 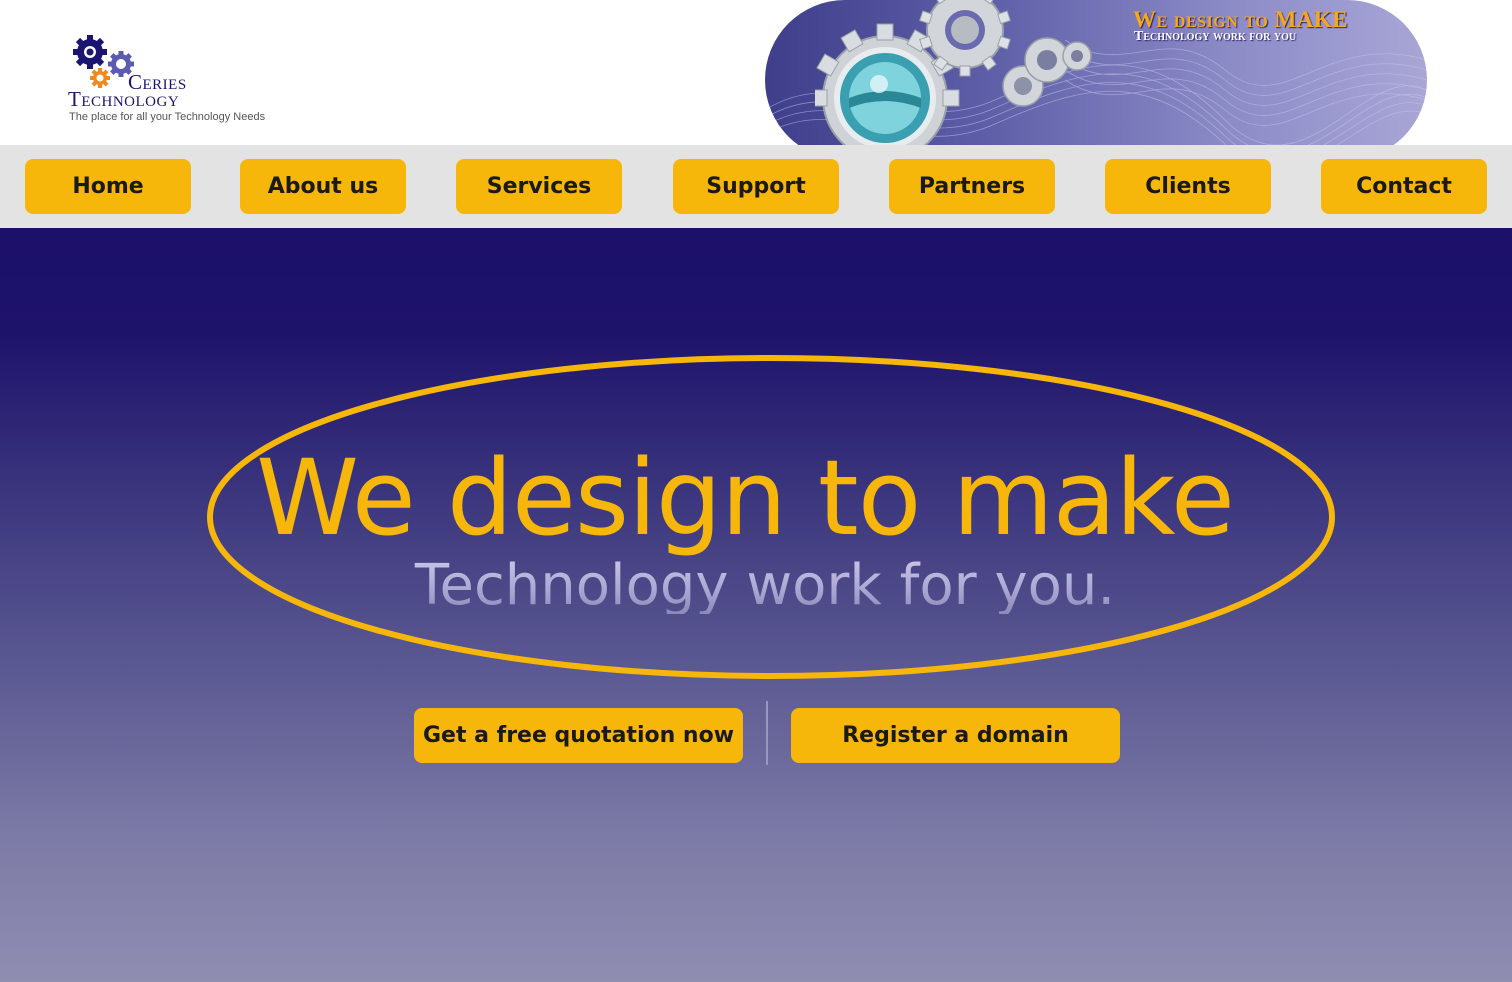 What do you see at coordinates (1188, 186) in the screenshot?
I see `nav-clients-button: Clients` at bounding box center [1188, 186].